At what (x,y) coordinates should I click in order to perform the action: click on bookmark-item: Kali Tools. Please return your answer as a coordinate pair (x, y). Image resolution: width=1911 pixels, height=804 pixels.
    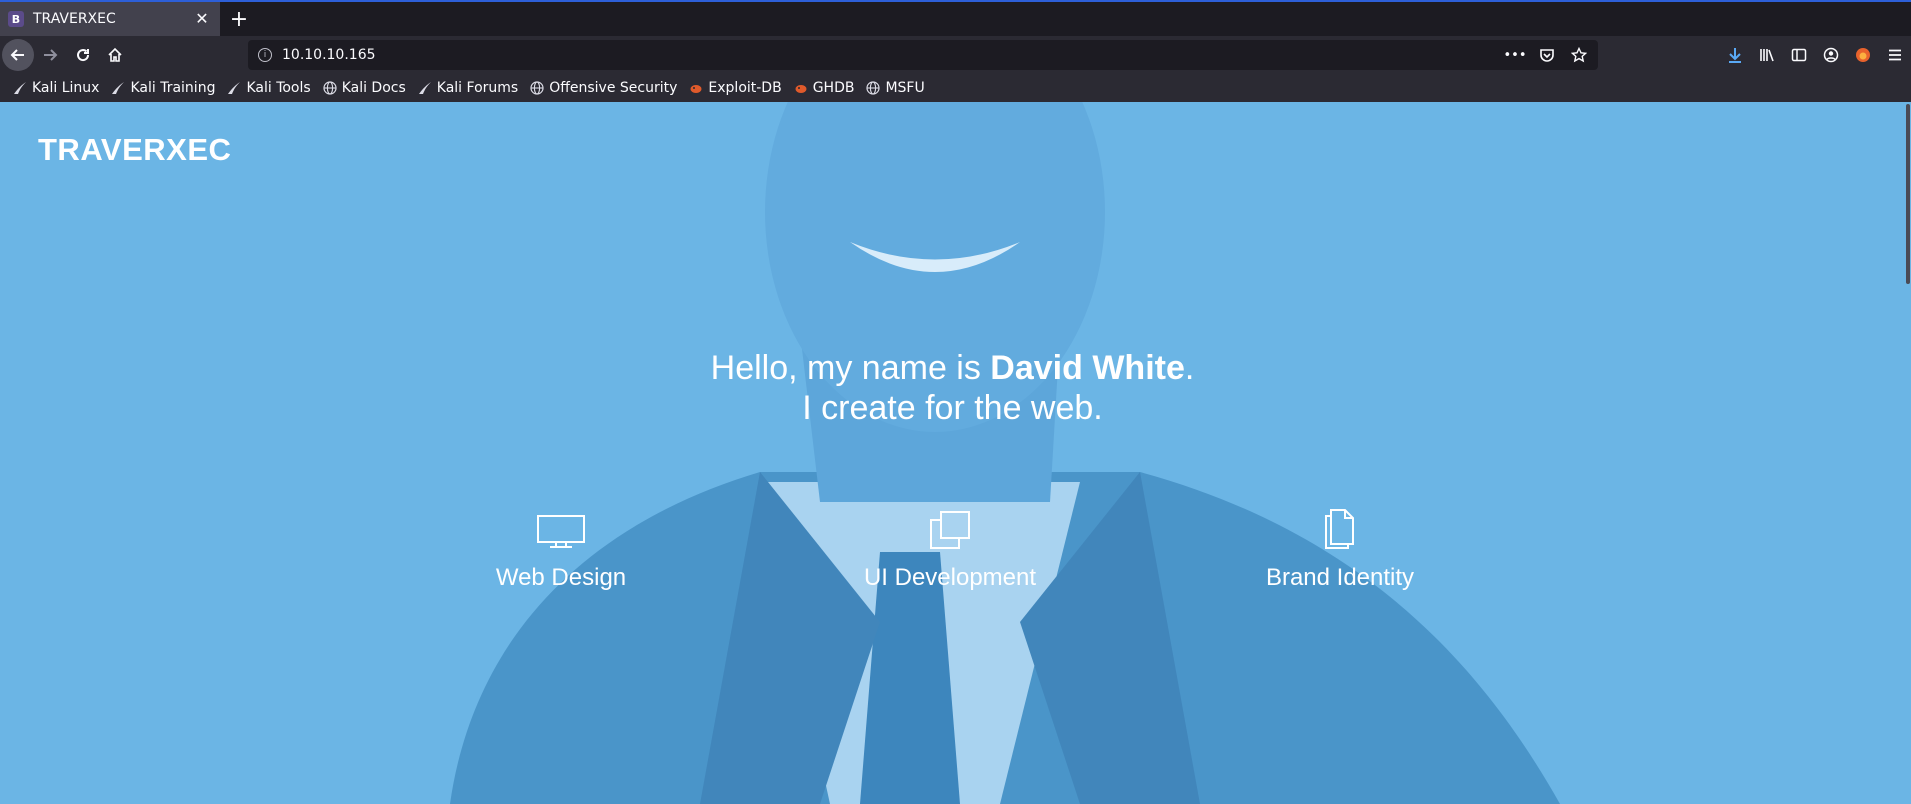
    Looking at the image, I should click on (268, 88).